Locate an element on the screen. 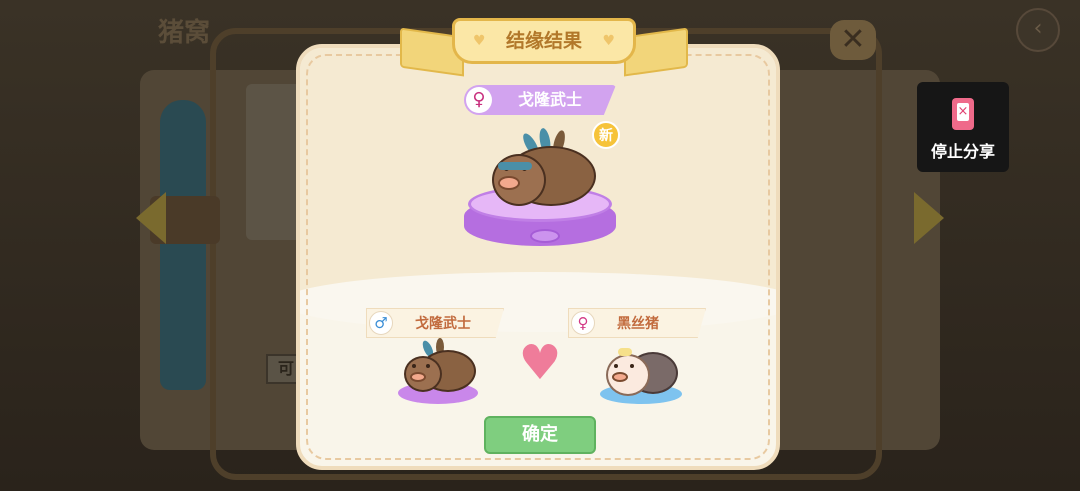 The image size is (1080, 491). back-icon: ‹ is located at coordinates (1038, 30).